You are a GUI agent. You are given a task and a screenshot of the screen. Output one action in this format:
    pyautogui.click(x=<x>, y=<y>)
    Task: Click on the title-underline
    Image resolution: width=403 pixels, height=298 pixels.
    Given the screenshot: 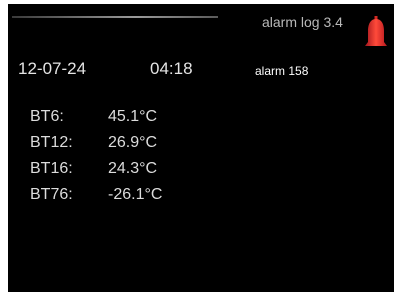 What is the action you would take?
    pyautogui.click(x=115, y=17)
    